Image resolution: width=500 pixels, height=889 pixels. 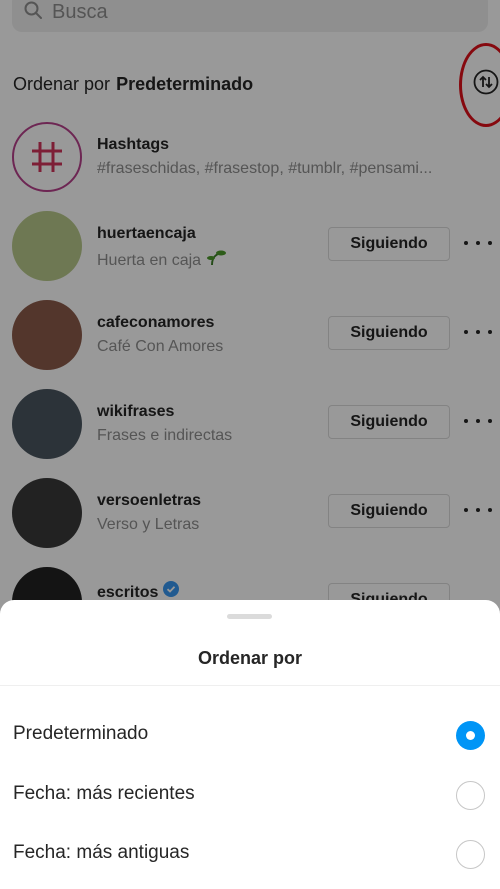 I want to click on sheet-grabber, so click(x=249, y=616).